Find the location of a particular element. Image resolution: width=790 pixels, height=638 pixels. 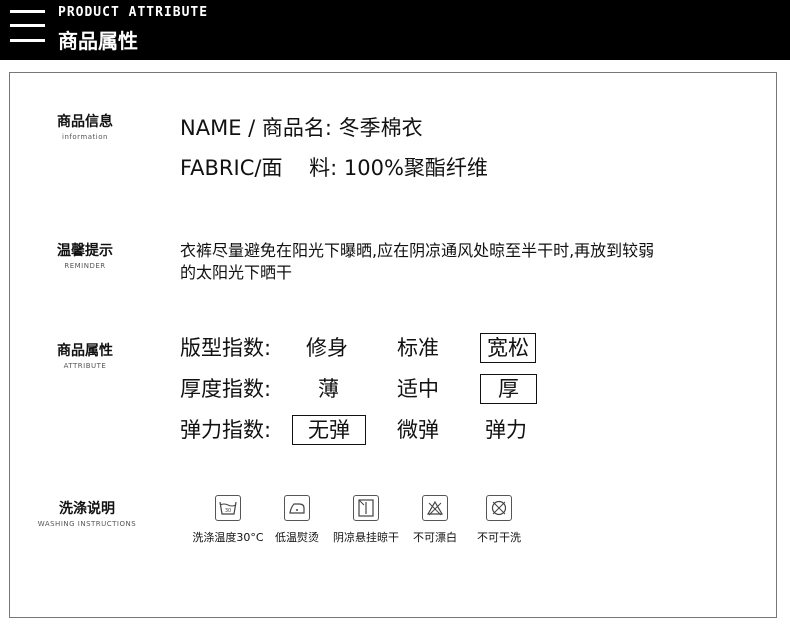

washing-section-title: 洗涤说明 WASHING INSTRUCTIONS is located at coordinates (87, 513).